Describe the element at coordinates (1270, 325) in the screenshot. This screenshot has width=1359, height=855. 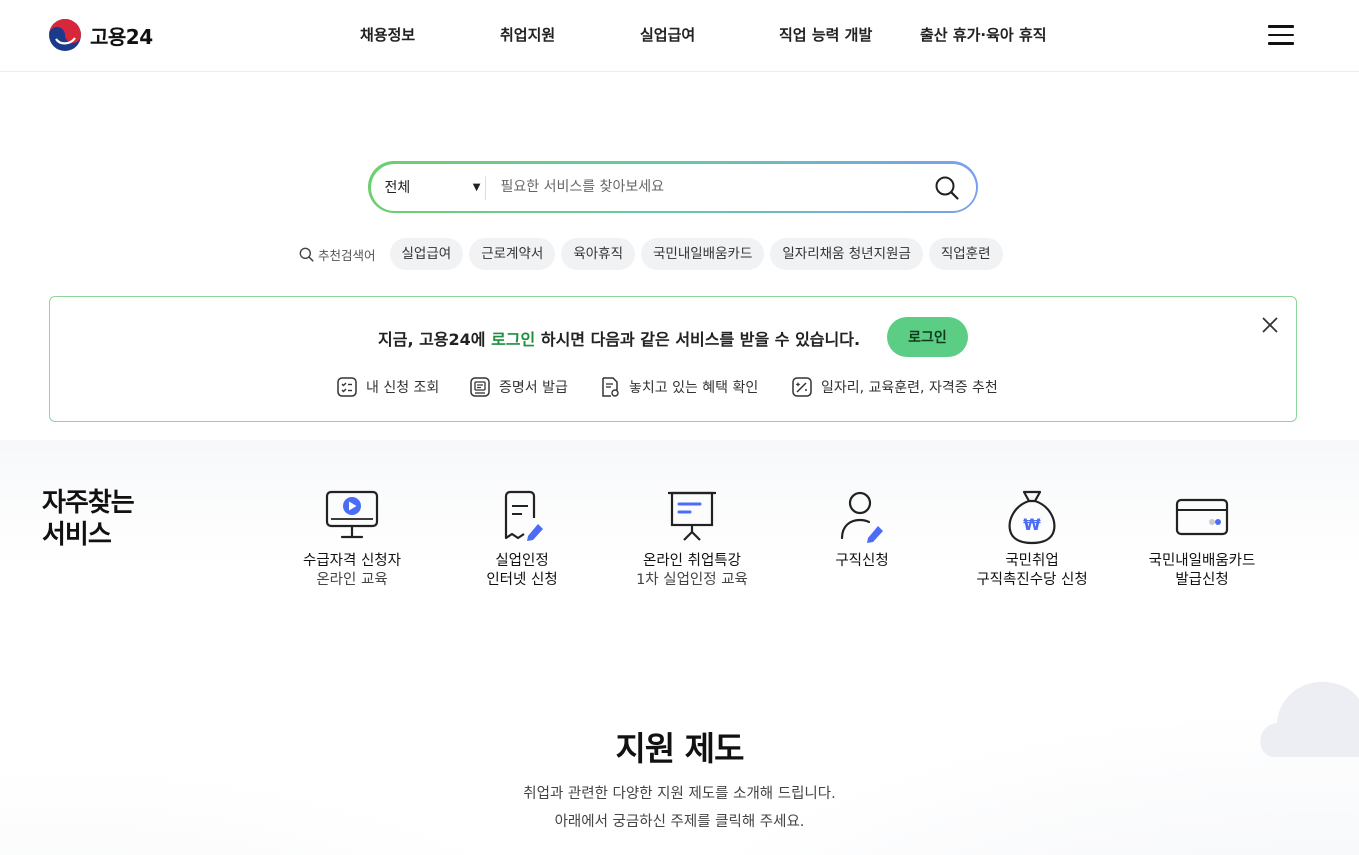
I see `close-icon` at that location.